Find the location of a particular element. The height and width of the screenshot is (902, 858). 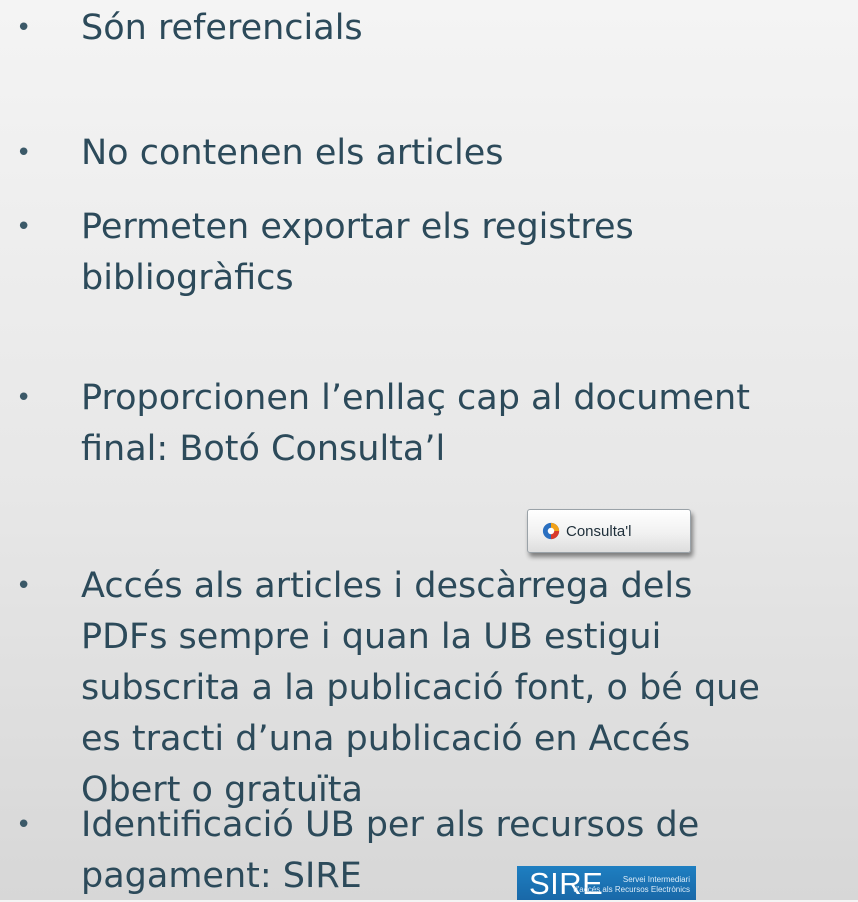

bullet-text: Són referencials is located at coordinates (468, 28).